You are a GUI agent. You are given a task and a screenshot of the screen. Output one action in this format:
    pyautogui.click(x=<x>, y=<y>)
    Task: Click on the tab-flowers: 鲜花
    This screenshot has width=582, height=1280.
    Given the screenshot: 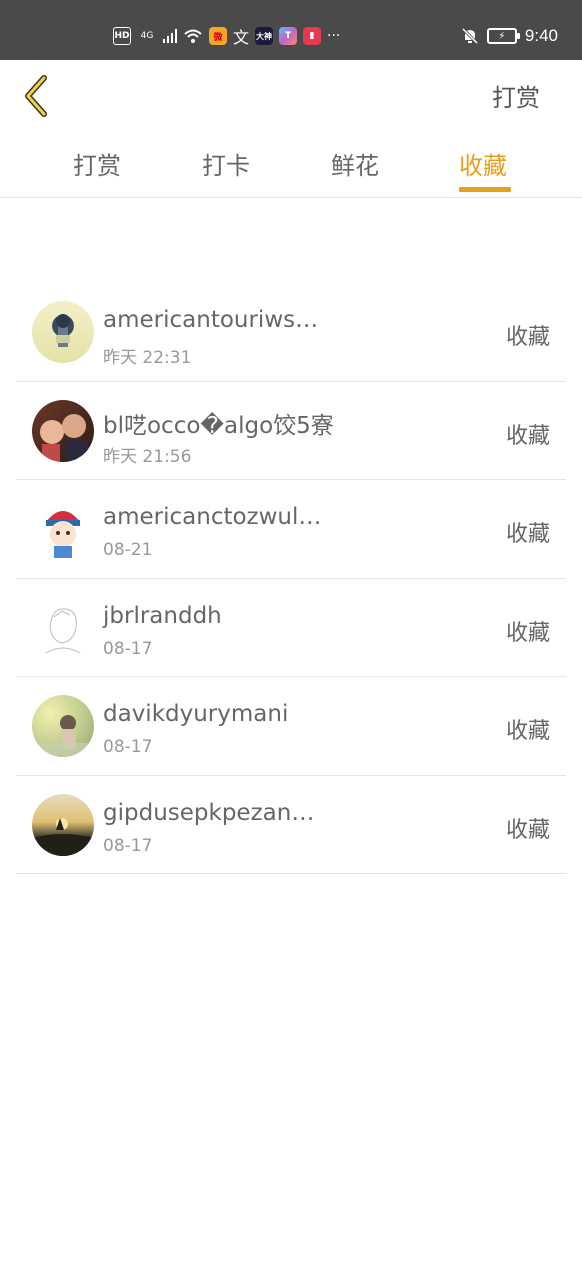 What is the action you would take?
    pyautogui.click(x=355, y=171)
    